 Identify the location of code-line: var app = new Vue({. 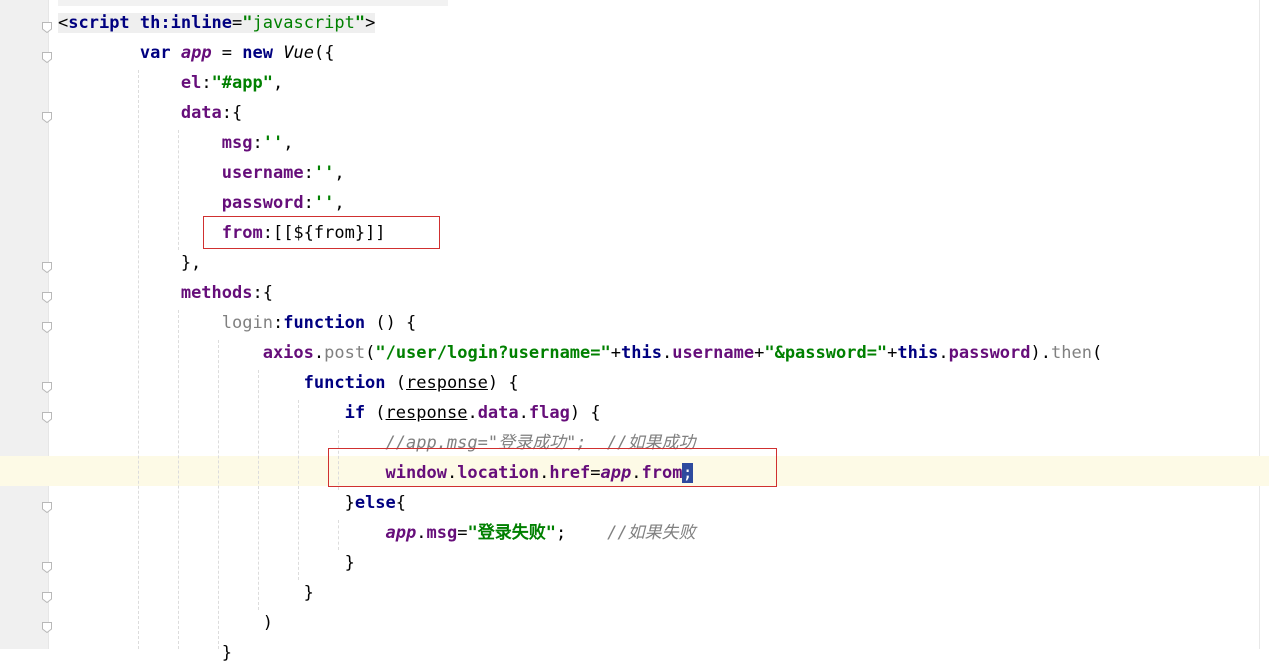
(196, 53).